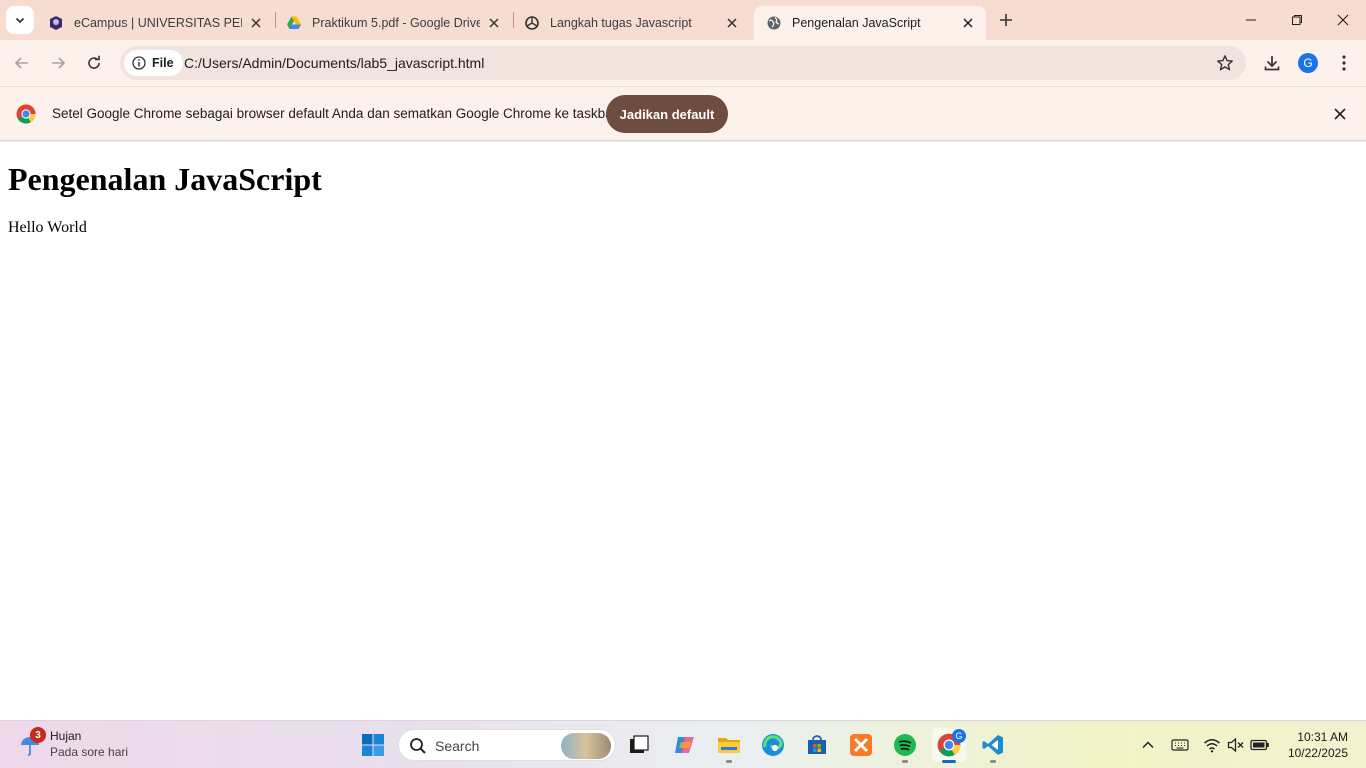  I want to click on wifi-button, so click(1212, 745).